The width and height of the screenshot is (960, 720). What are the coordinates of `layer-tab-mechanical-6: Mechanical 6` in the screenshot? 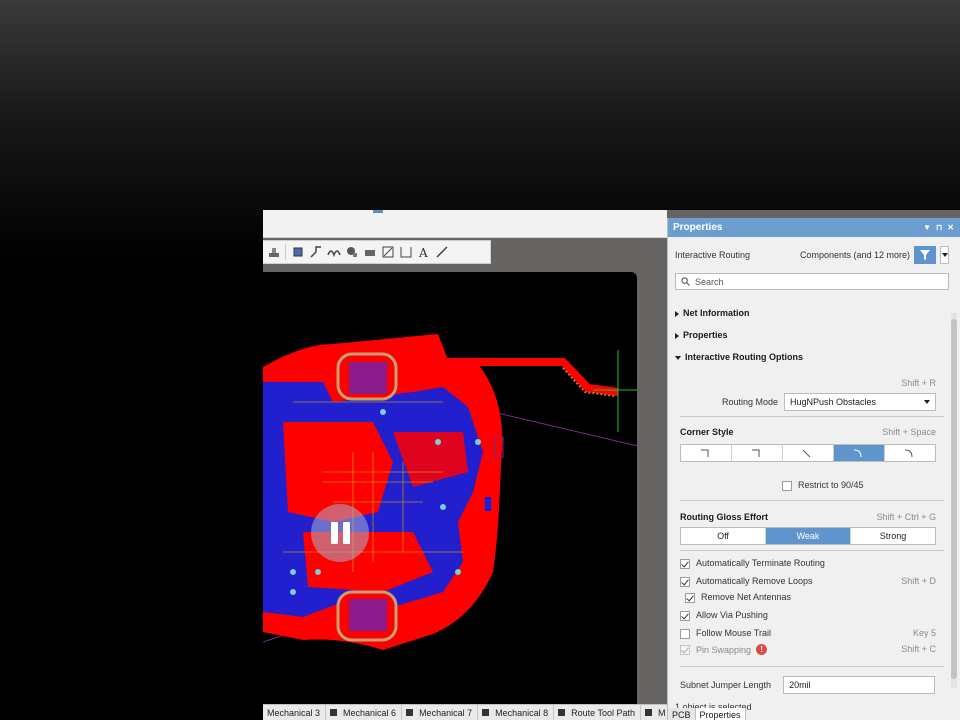 It's located at (364, 712).